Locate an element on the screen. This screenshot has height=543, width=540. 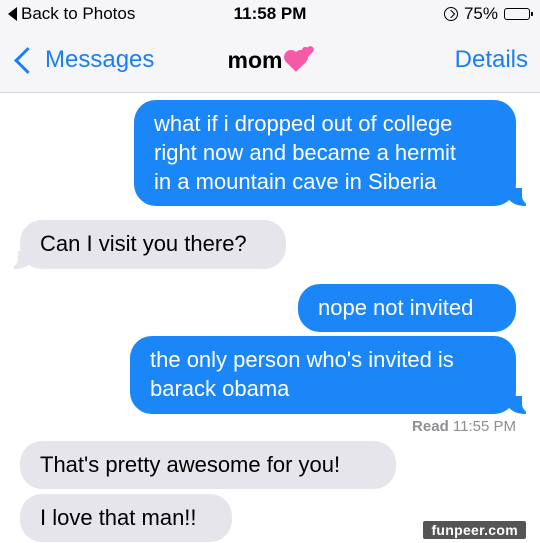
two-hearts-icon is located at coordinates (299, 59).